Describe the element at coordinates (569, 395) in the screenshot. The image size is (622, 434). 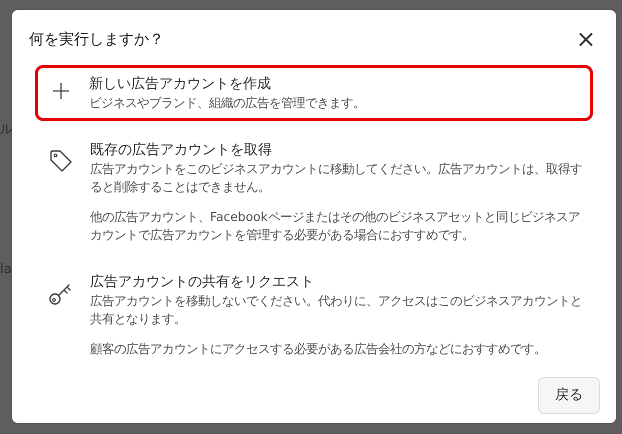
I see `back-button: 戻る` at that location.